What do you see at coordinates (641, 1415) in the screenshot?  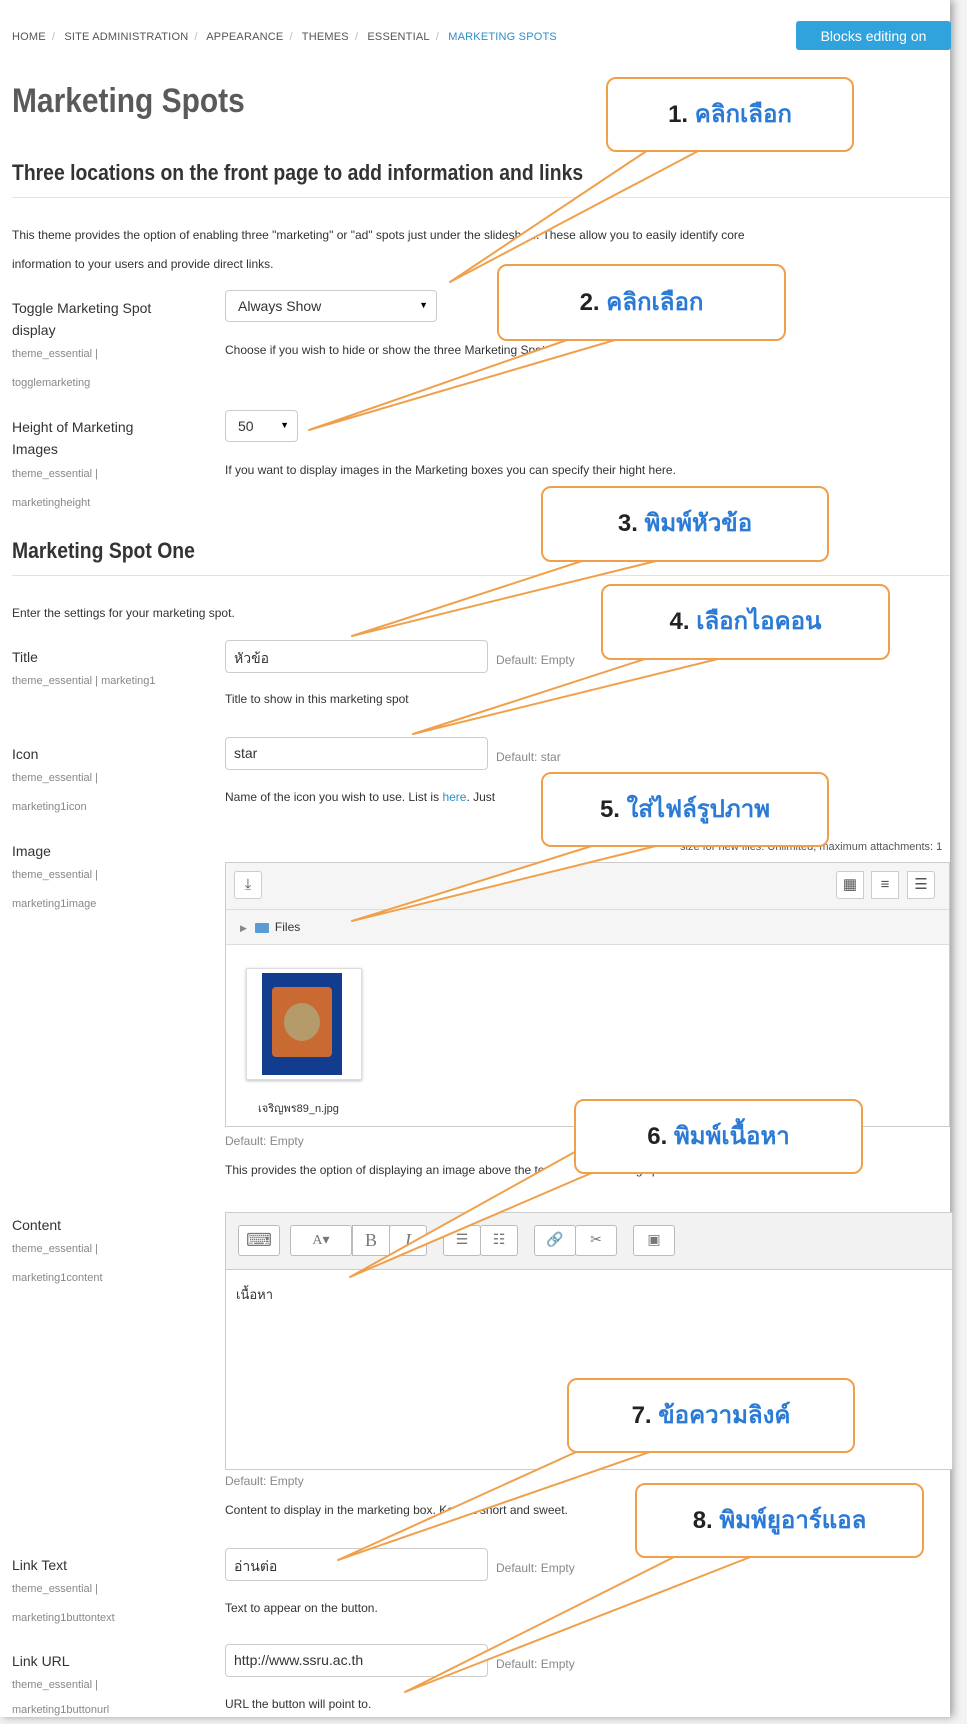 I see `callout-number: 7.` at bounding box center [641, 1415].